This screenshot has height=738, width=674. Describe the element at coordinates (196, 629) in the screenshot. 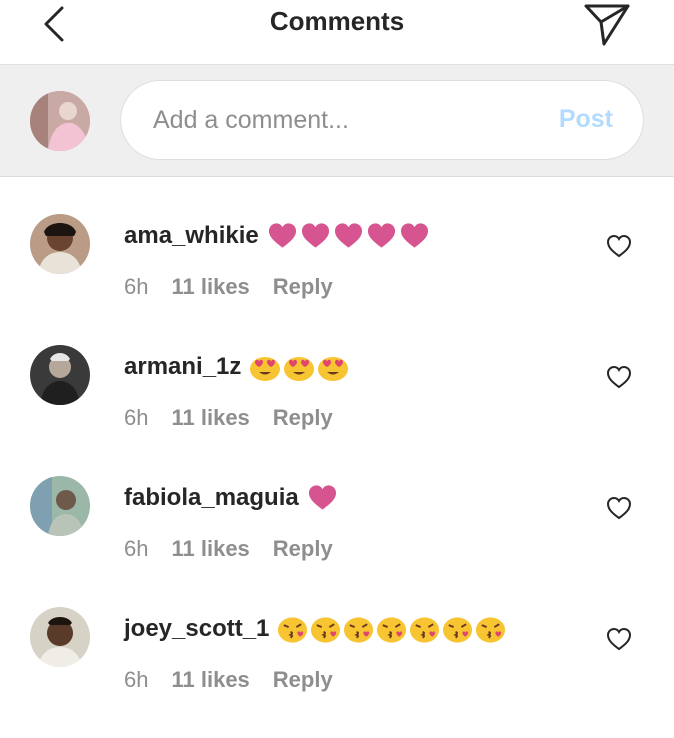

I see `comment-username: joey_scott_1` at that location.